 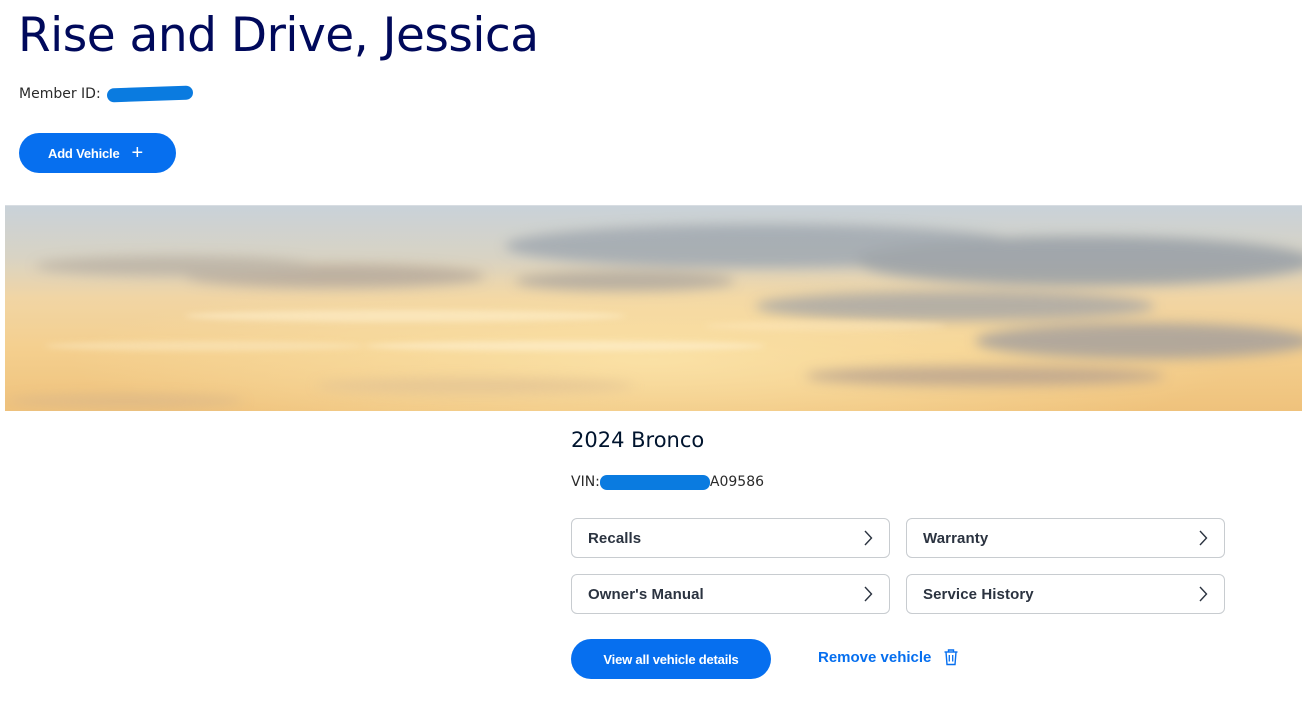 I want to click on add-vehicle-button: Add Vehicle +, so click(x=97, y=153).